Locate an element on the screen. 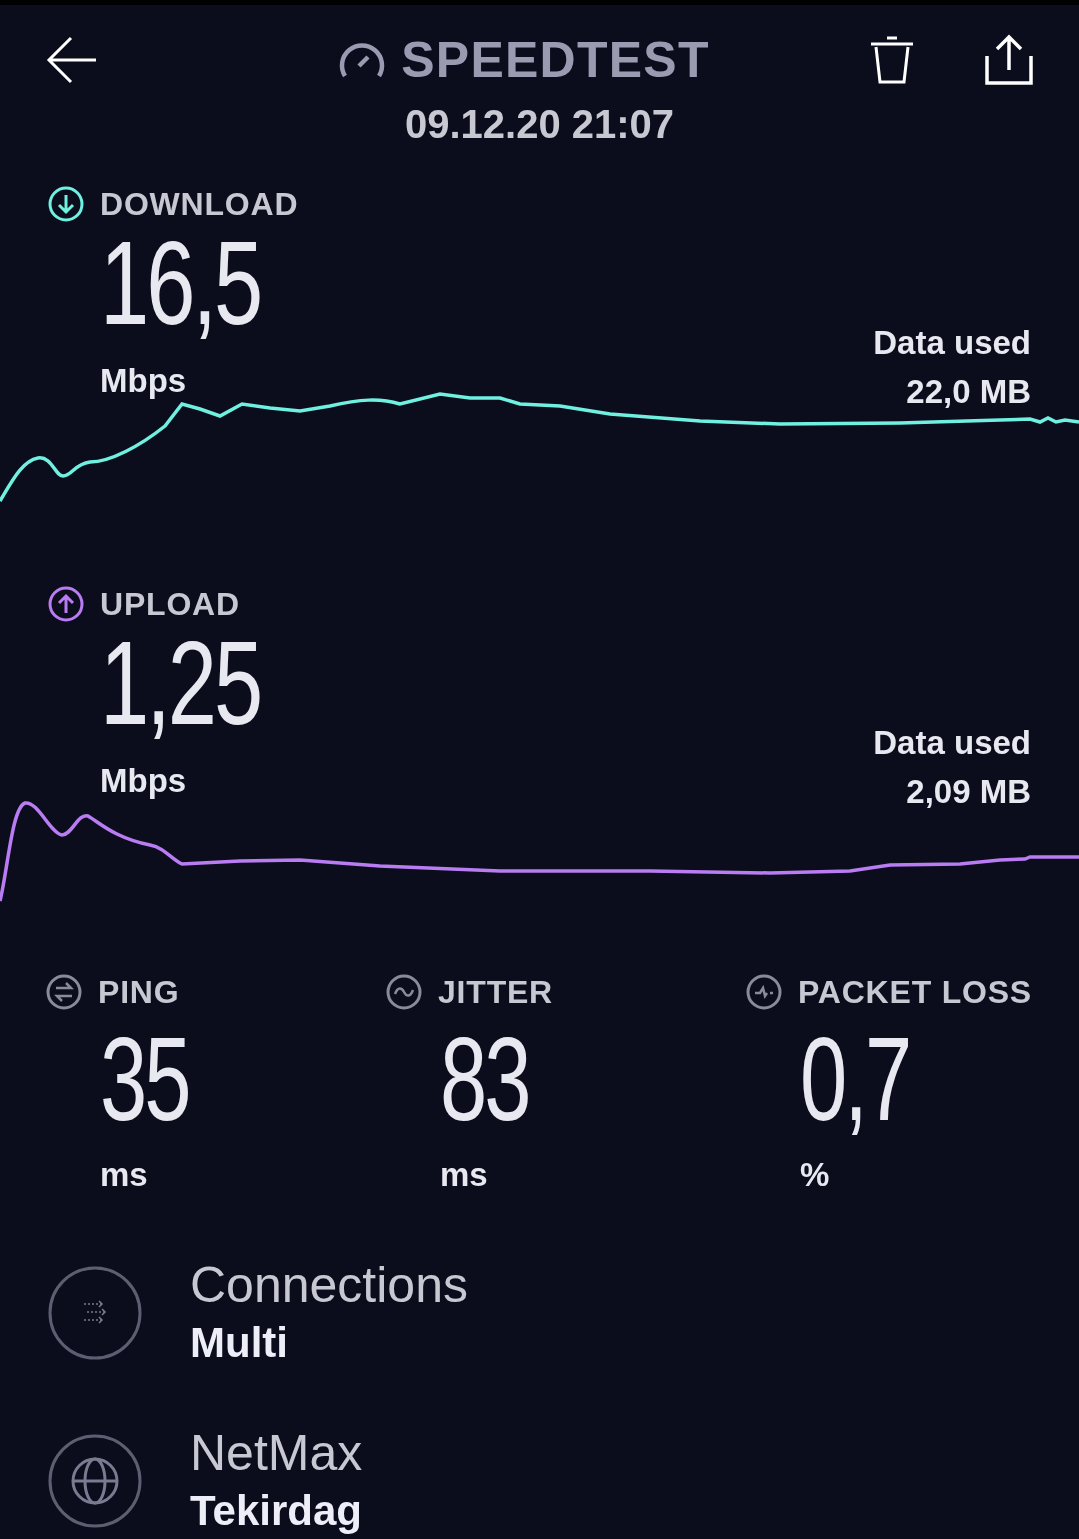 The image size is (1079, 1539). app-title: SPEEDTEST is located at coordinates (555, 60).